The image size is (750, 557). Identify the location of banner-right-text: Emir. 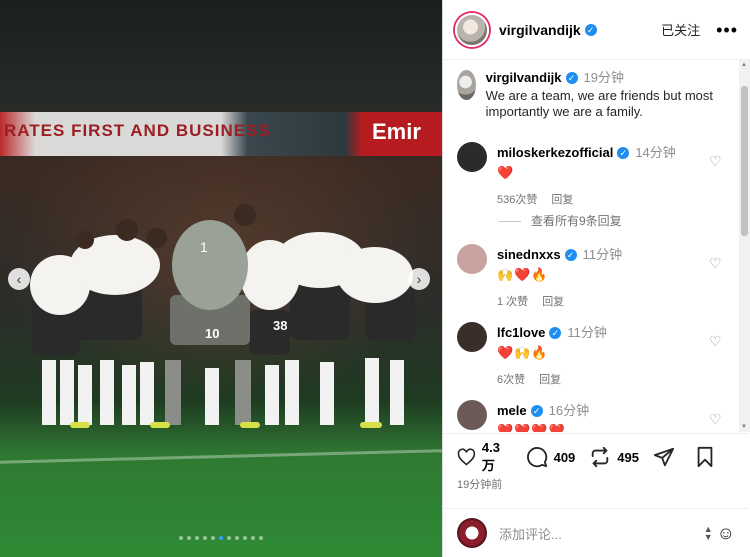
(396, 131).